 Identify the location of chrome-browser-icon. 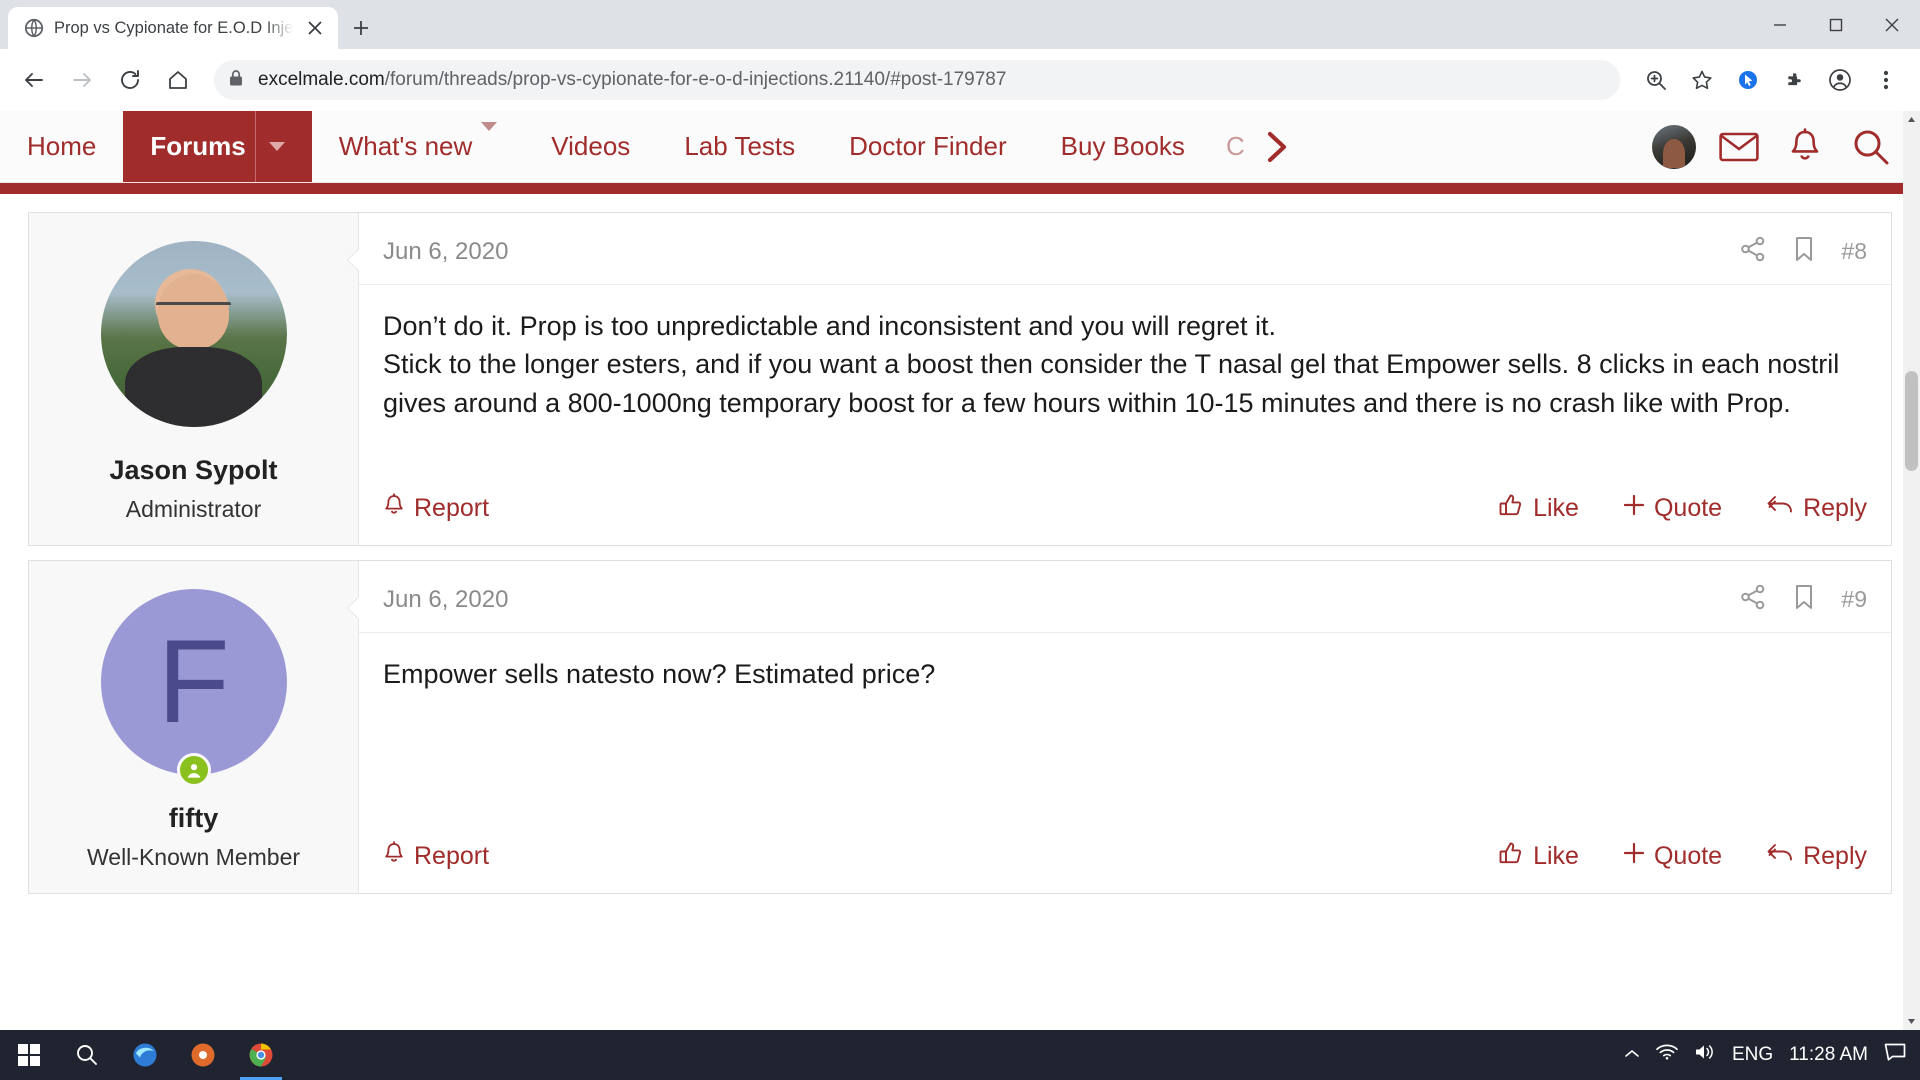
(261, 1055).